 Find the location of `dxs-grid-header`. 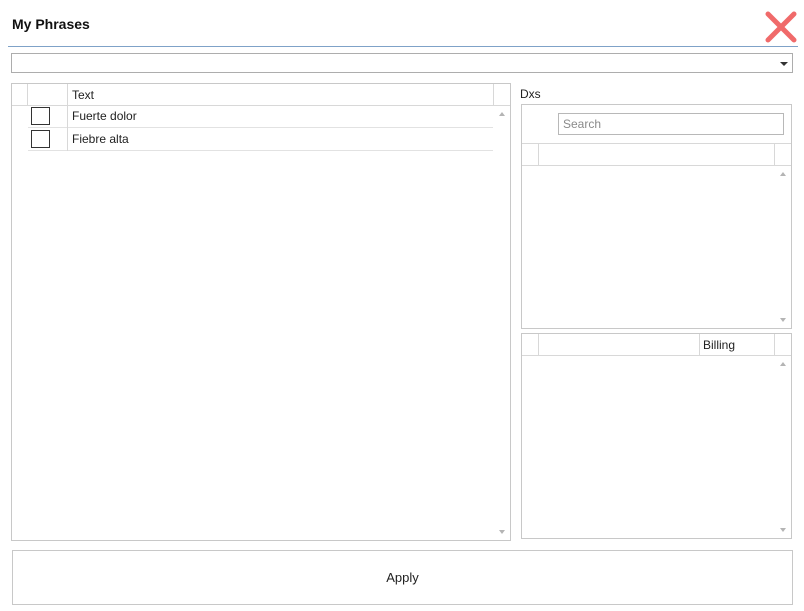

dxs-grid-header is located at coordinates (656, 154).